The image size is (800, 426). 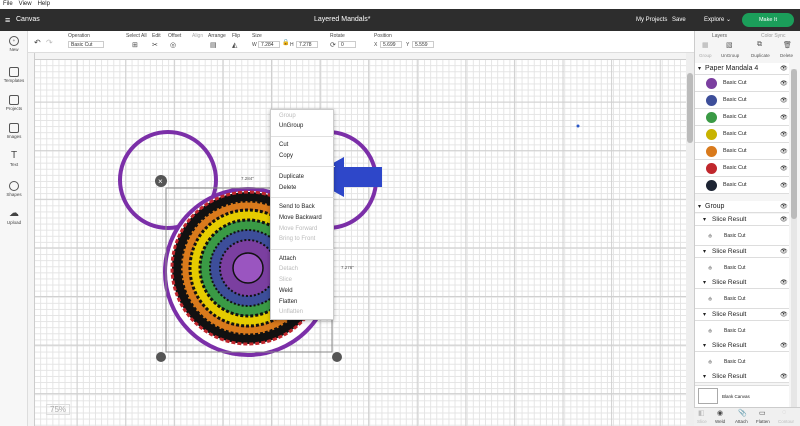 I want to click on tab-color-sync: Color Sync, so click(x=773, y=36).